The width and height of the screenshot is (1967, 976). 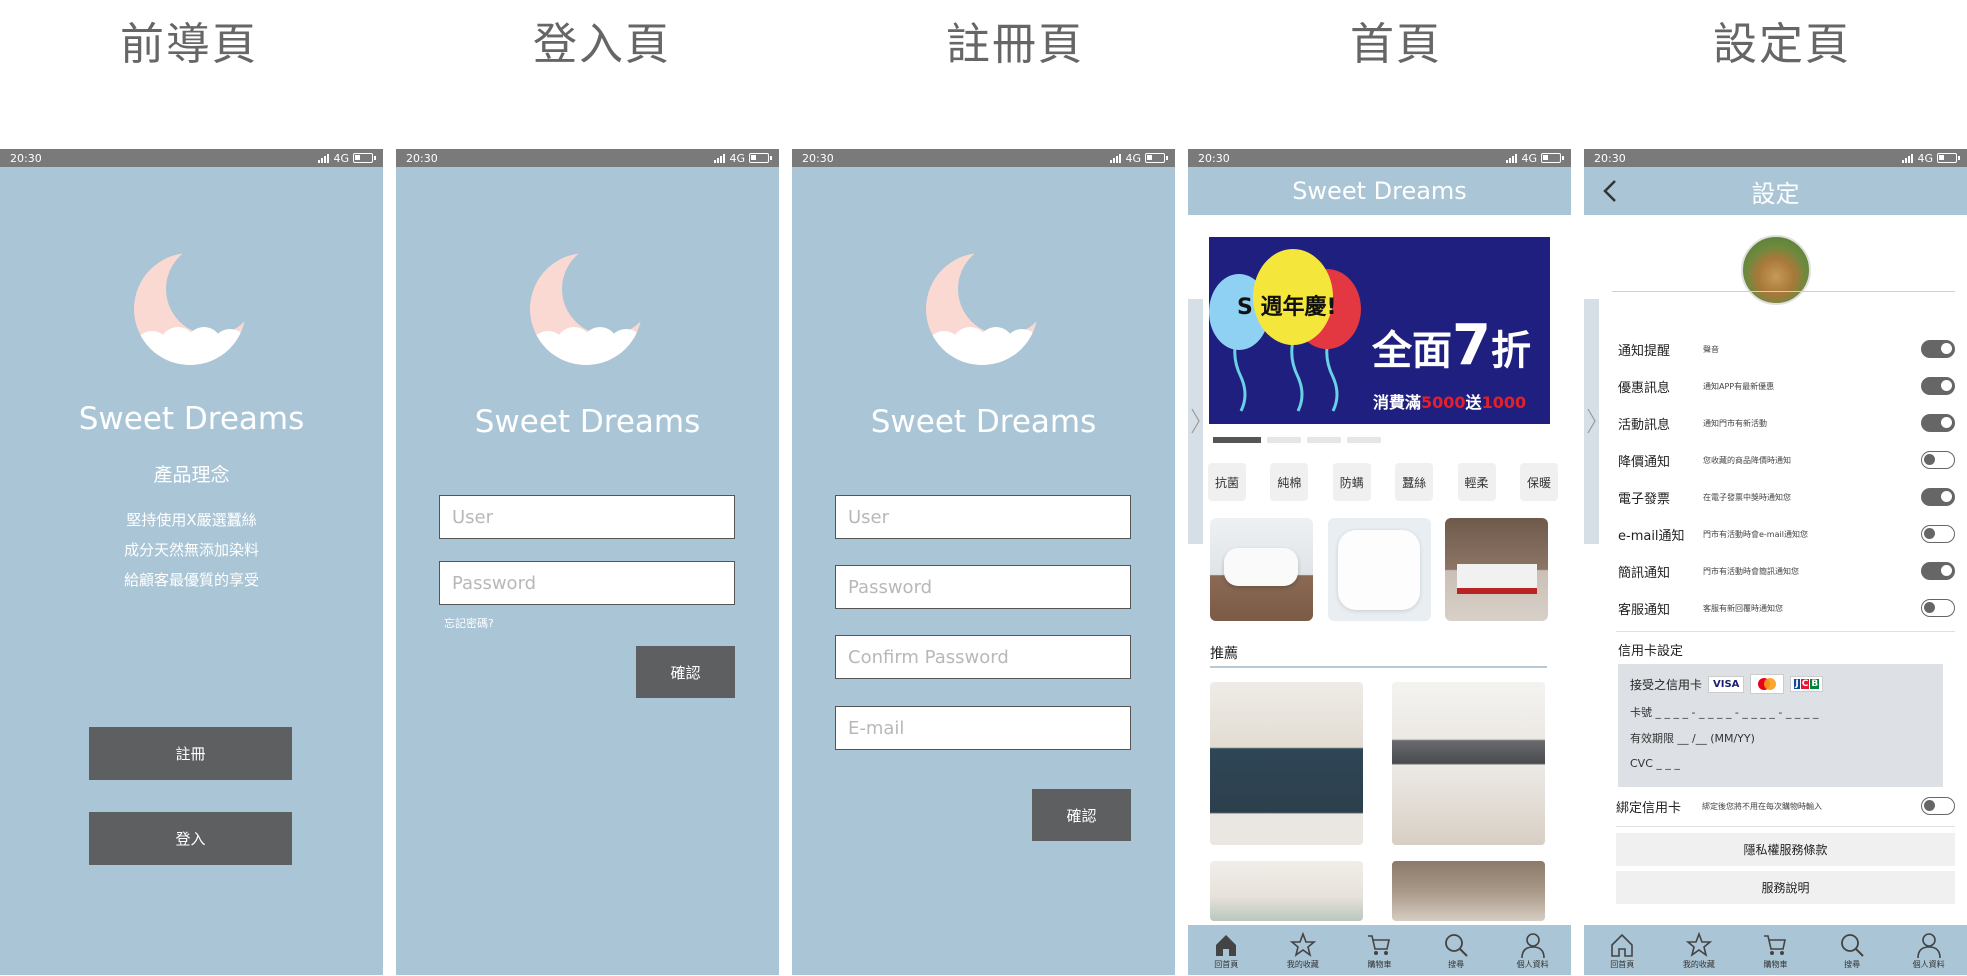 I want to click on avatar, so click(x=1776, y=270).